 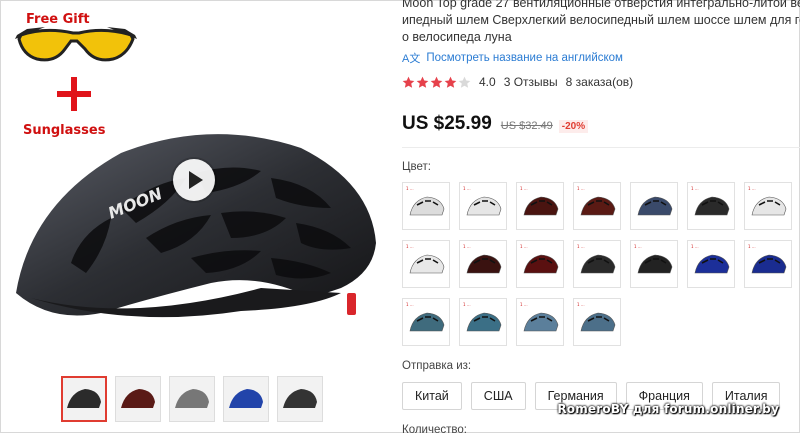 What do you see at coordinates (487, 82) in the screenshot?
I see `rating-value: 4.0` at bounding box center [487, 82].